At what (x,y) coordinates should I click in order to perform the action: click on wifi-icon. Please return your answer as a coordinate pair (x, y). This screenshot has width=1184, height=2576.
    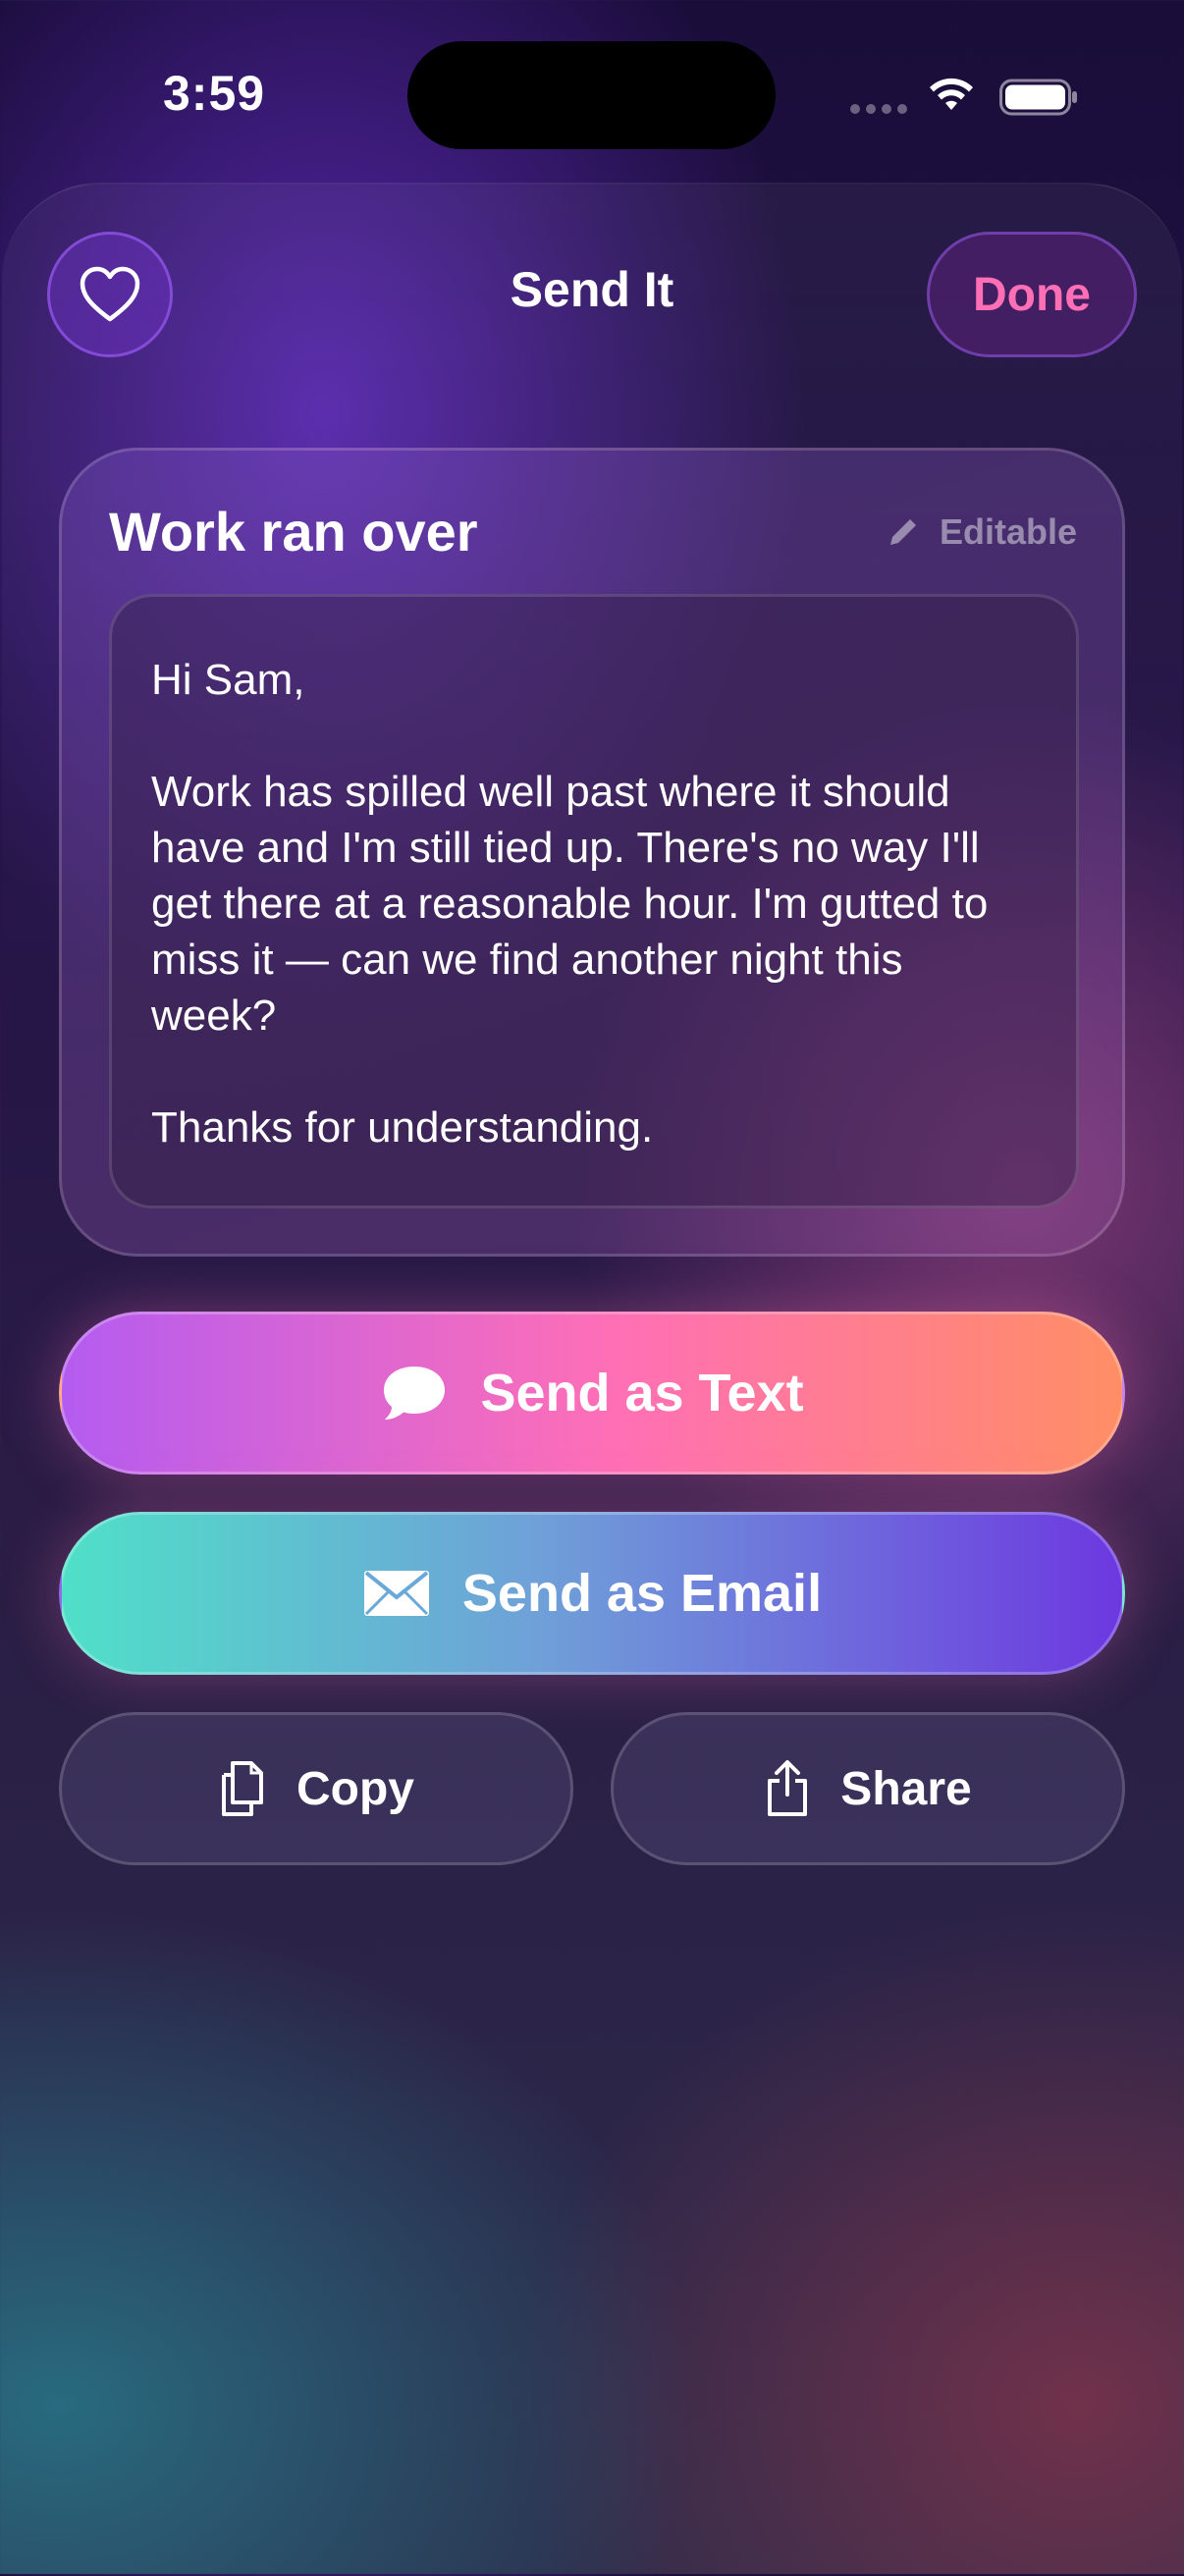
    Looking at the image, I should click on (952, 94).